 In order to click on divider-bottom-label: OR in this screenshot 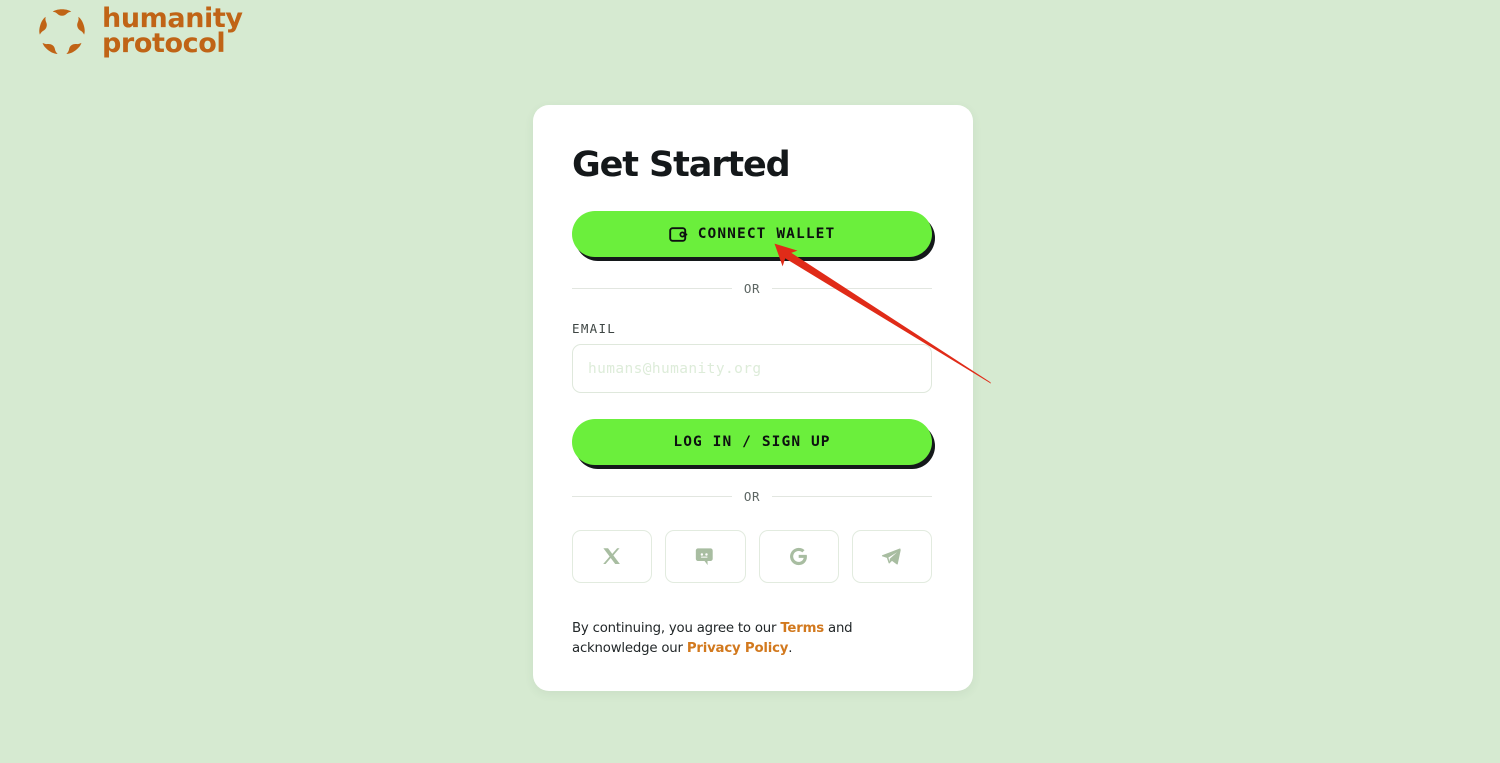, I will do `click(752, 496)`.